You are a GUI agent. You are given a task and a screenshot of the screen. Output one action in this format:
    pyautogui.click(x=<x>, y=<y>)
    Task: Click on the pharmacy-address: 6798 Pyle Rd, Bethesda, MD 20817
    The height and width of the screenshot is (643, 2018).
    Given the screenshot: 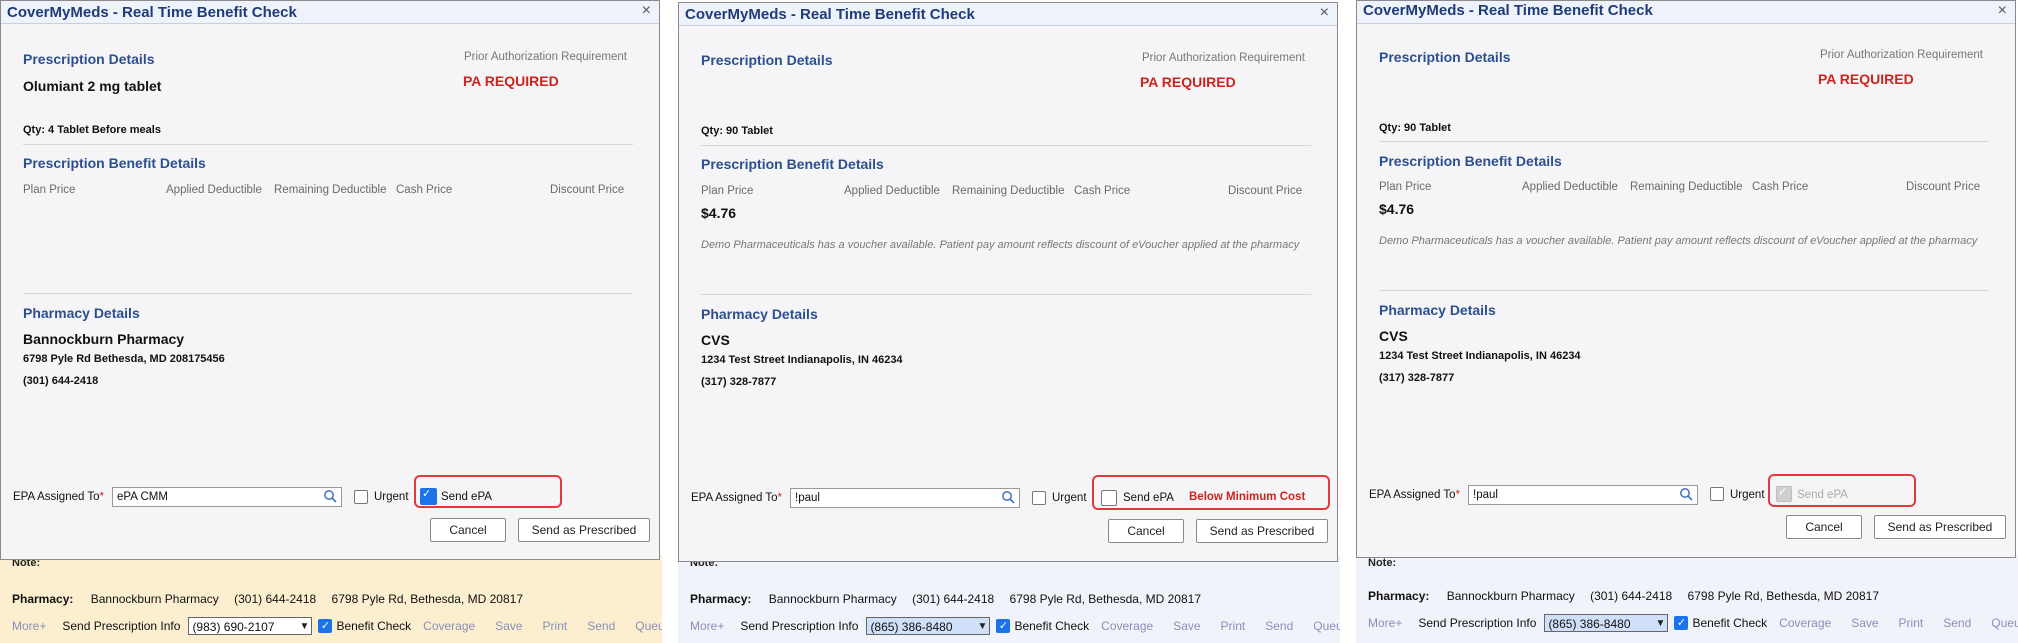 What is the action you would take?
    pyautogui.click(x=1105, y=599)
    